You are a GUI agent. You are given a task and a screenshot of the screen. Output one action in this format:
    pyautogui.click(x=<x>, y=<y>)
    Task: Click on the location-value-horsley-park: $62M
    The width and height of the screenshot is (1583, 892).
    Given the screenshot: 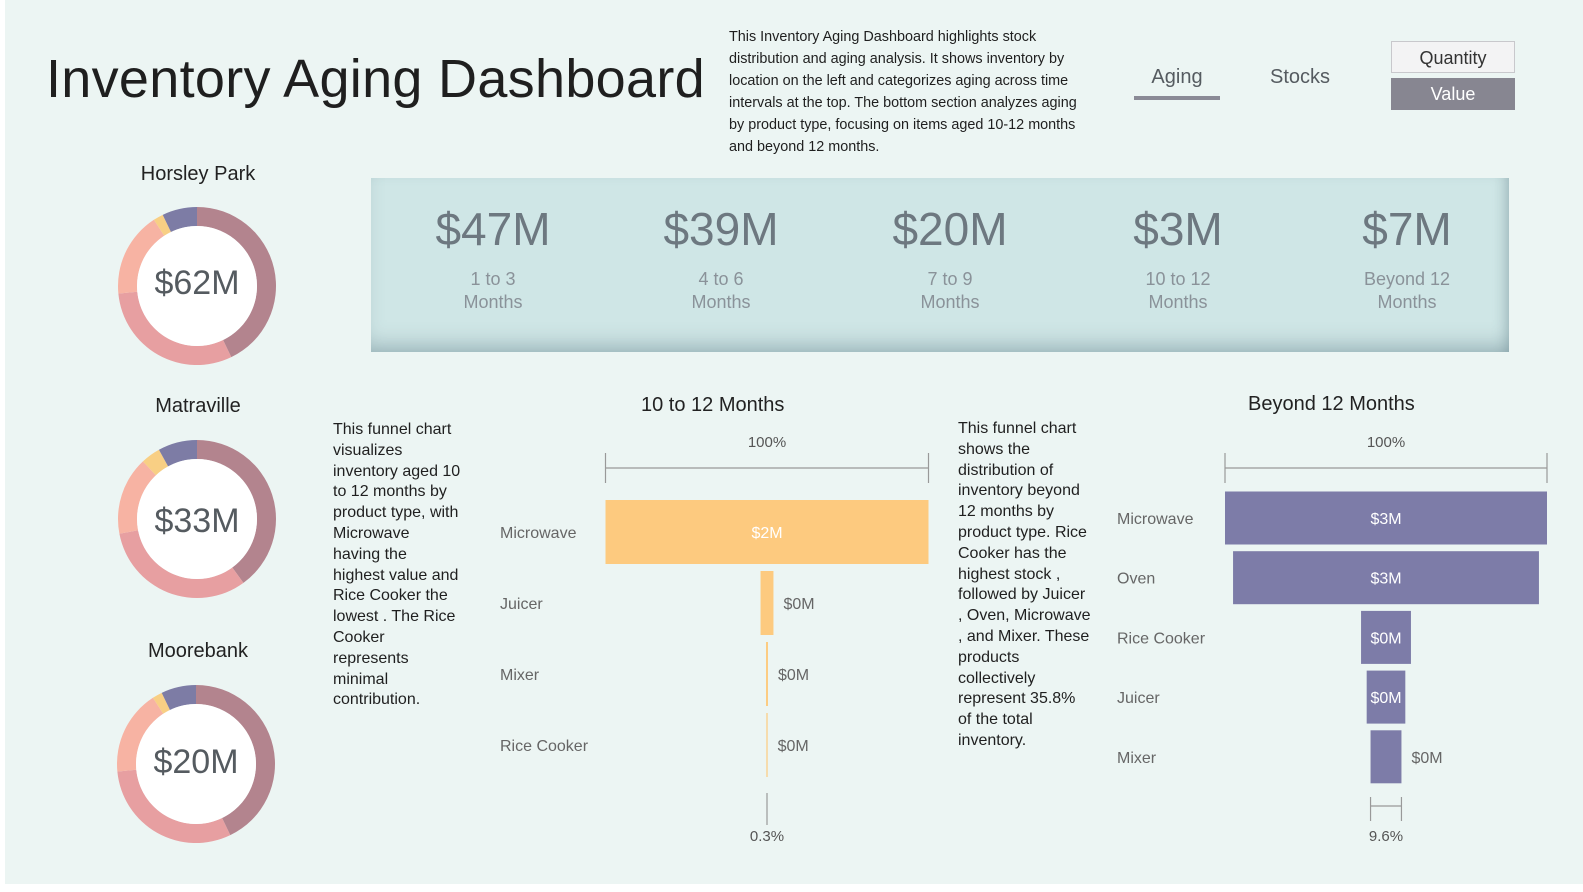 What is the action you would take?
    pyautogui.click(x=197, y=283)
    